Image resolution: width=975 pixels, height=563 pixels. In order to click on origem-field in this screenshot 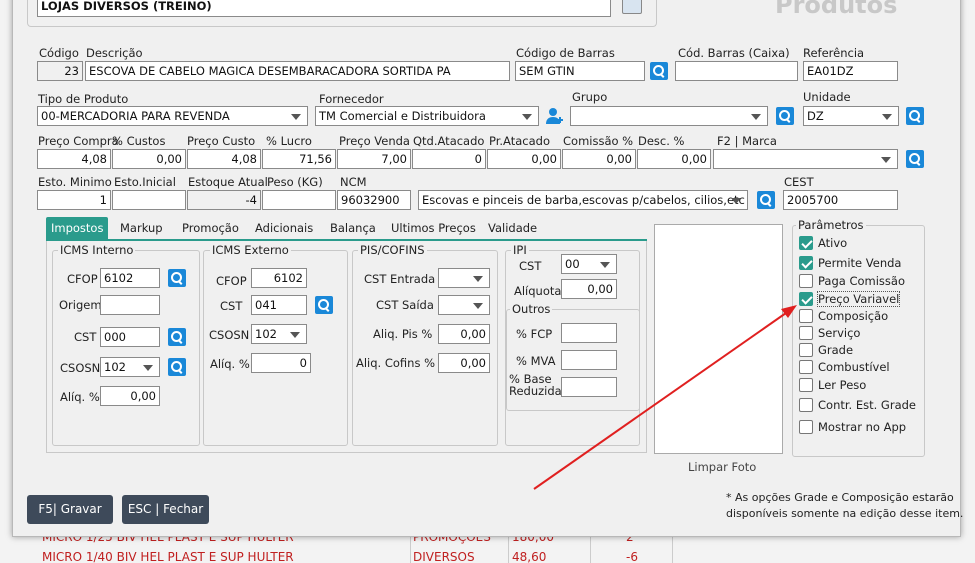, I will do `click(130, 305)`.